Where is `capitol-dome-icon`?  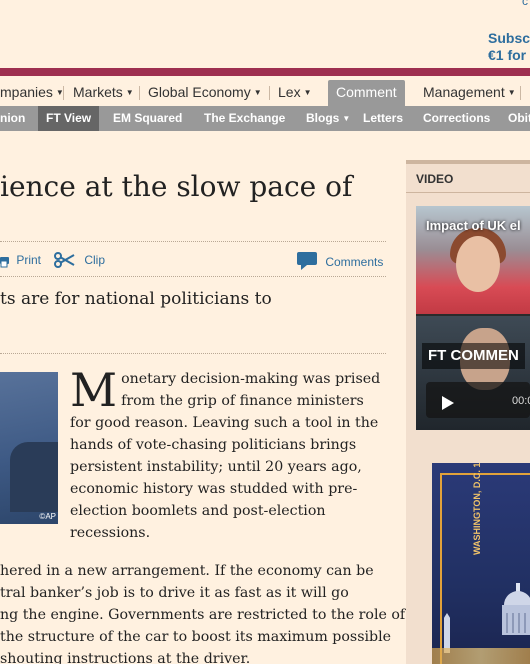
capitol-dome-icon is located at coordinates (516, 609).